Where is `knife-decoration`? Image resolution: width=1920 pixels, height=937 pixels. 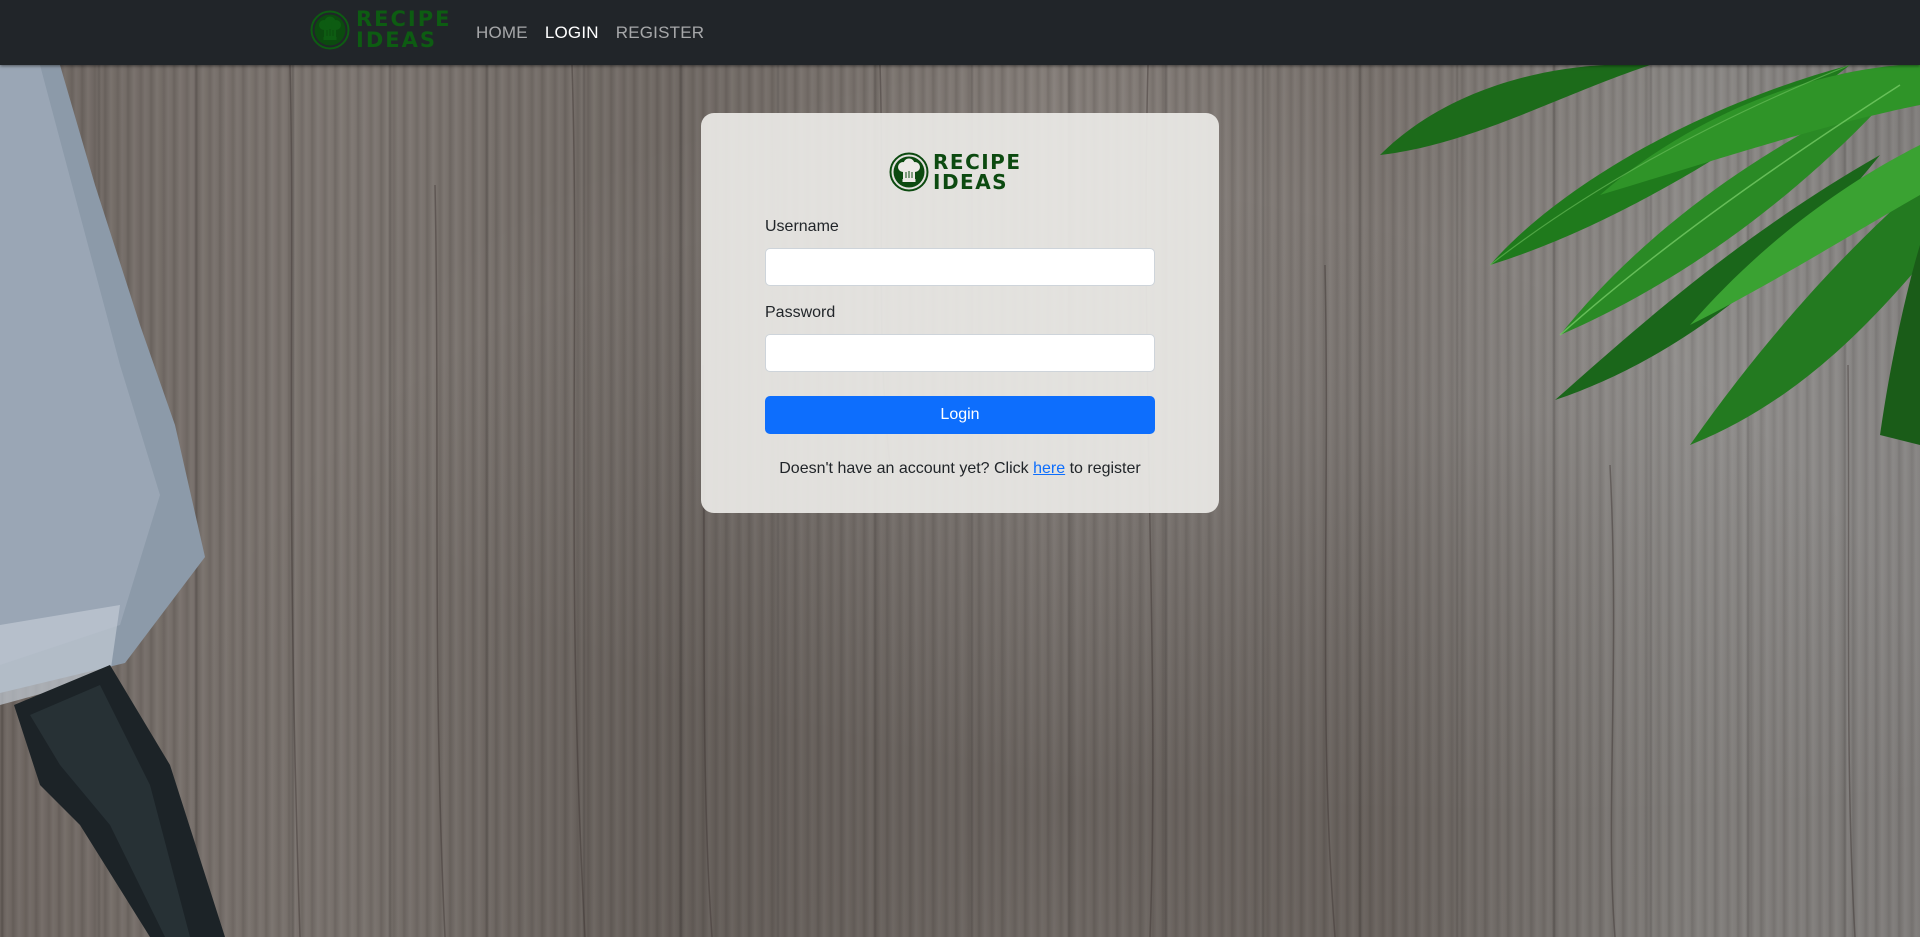 knife-decoration is located at coordinates (112, 501).